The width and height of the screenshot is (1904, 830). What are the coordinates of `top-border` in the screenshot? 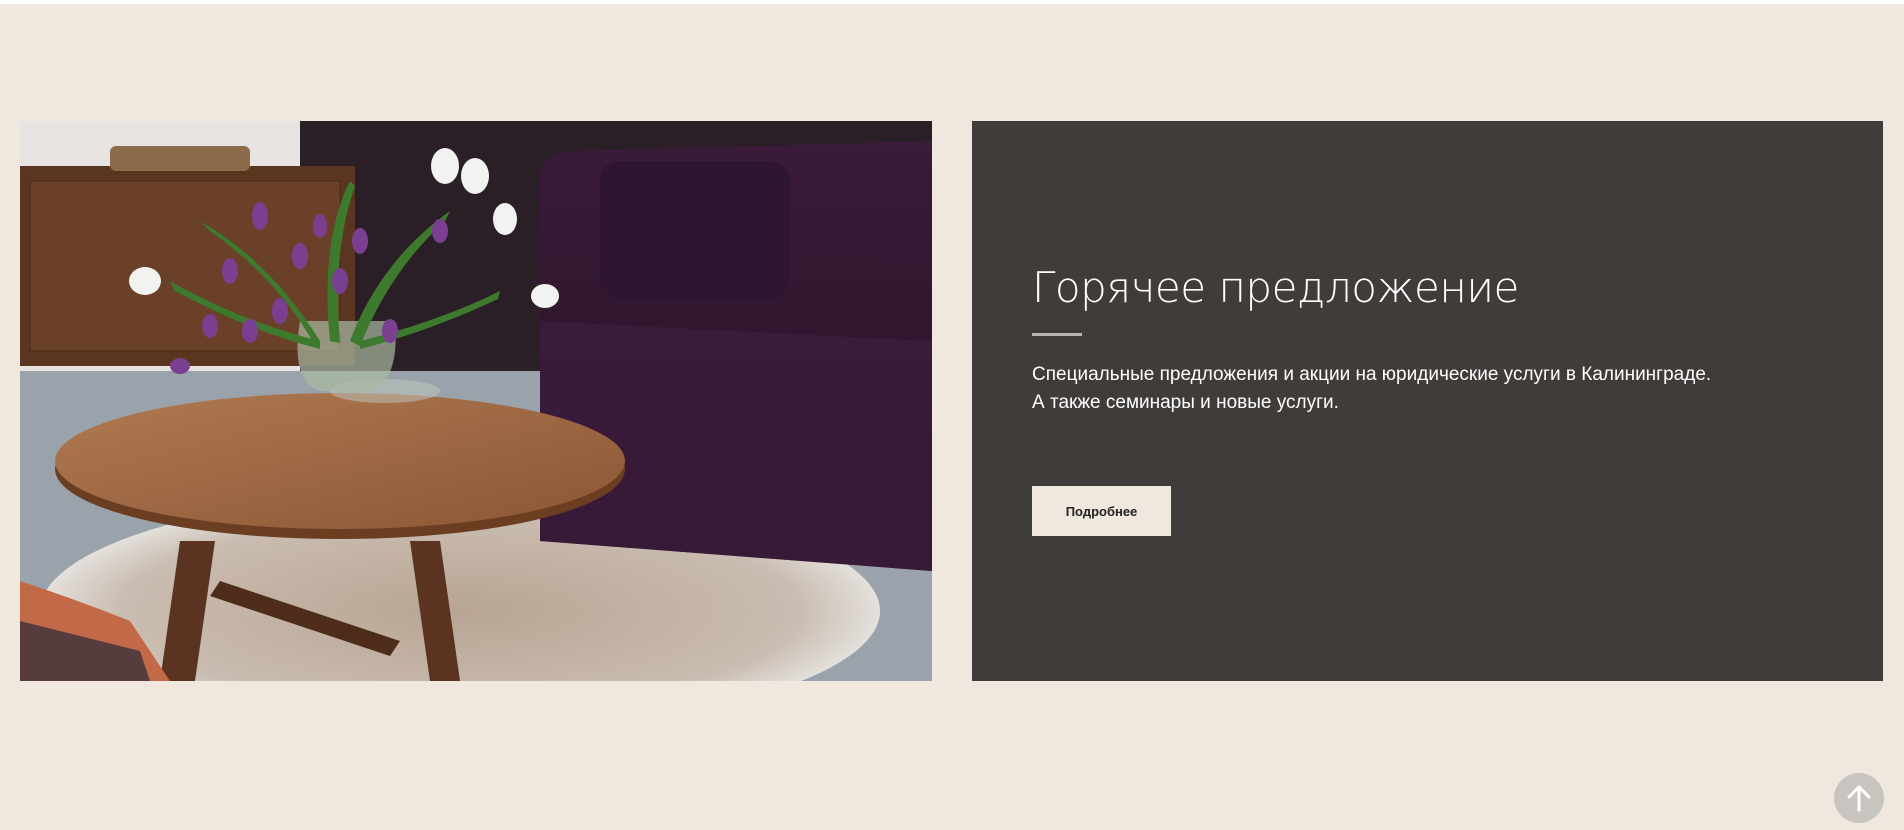 It's located at (952, 2).